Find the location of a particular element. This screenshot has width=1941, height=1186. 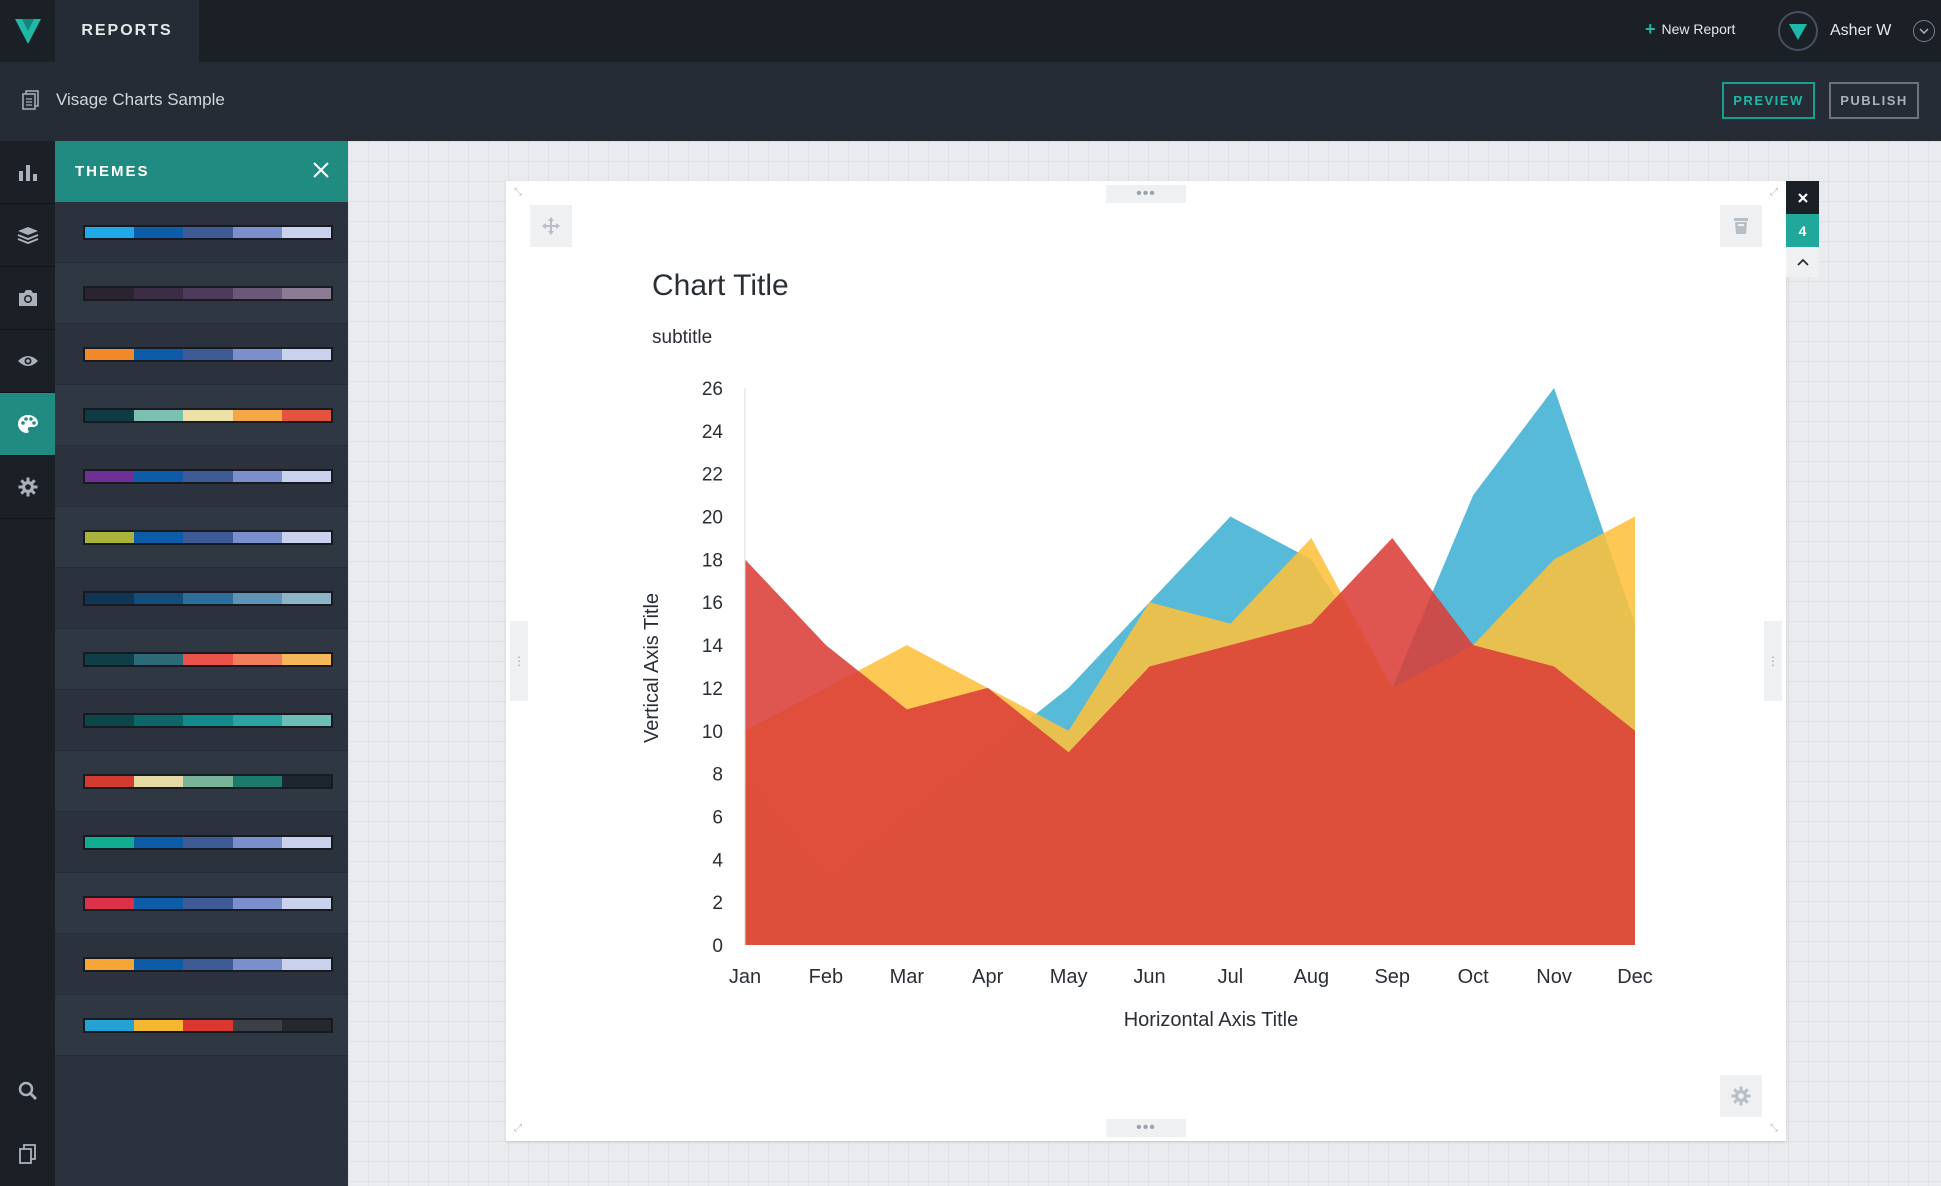

document-title: Visage Charts Sample is located at coordinates (140, 100).